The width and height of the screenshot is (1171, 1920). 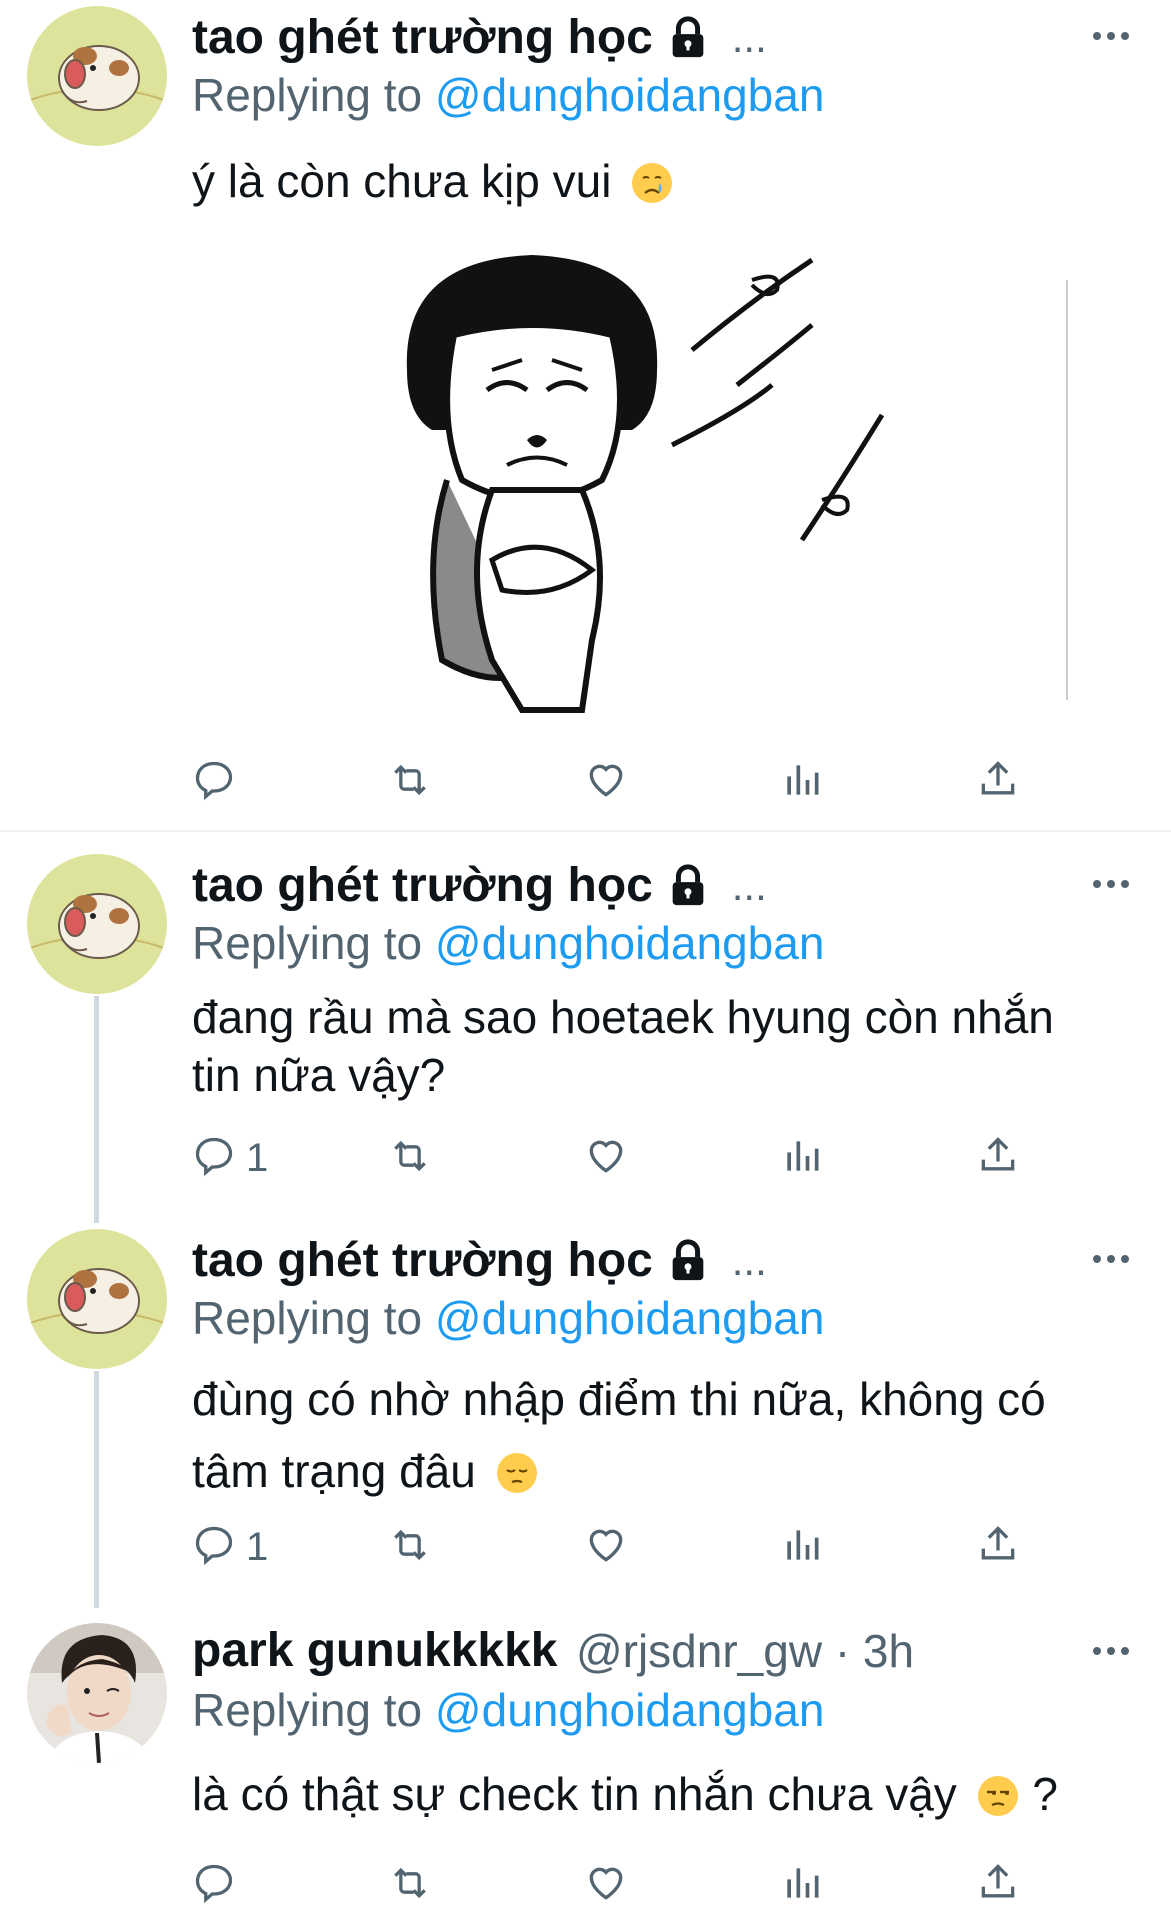 I want to click on tweet-text-line-with-emoji: tâm trạng đâu, so click(x=662, y=1471).